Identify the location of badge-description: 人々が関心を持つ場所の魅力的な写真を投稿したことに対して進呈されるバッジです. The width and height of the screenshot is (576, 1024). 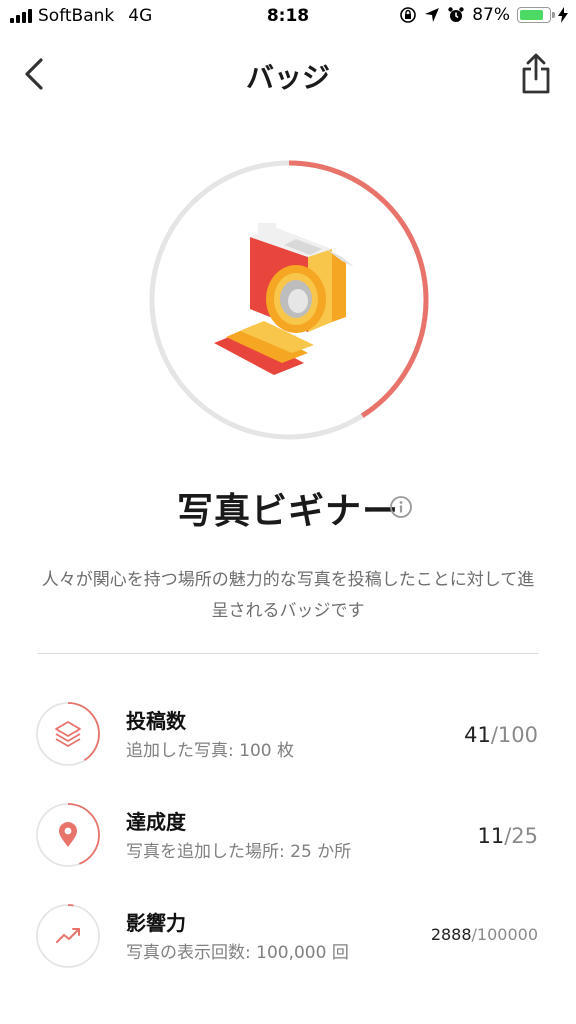
(288, 595).